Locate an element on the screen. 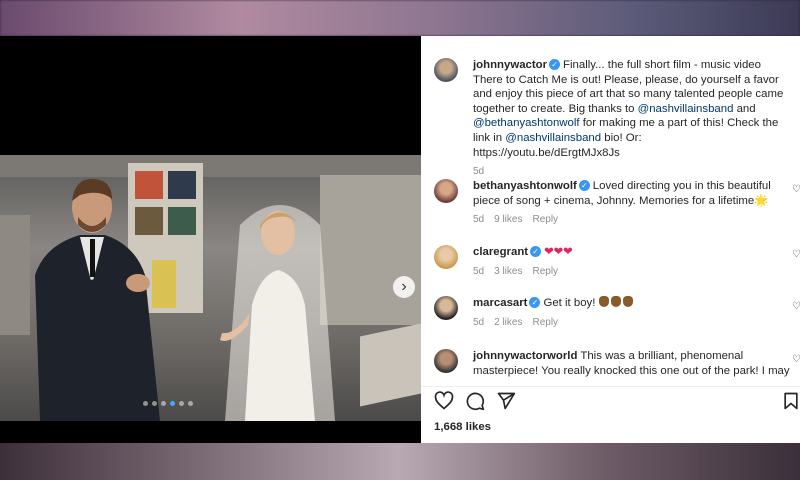  caption-meta: 5d is located at coordinates (632, 172).